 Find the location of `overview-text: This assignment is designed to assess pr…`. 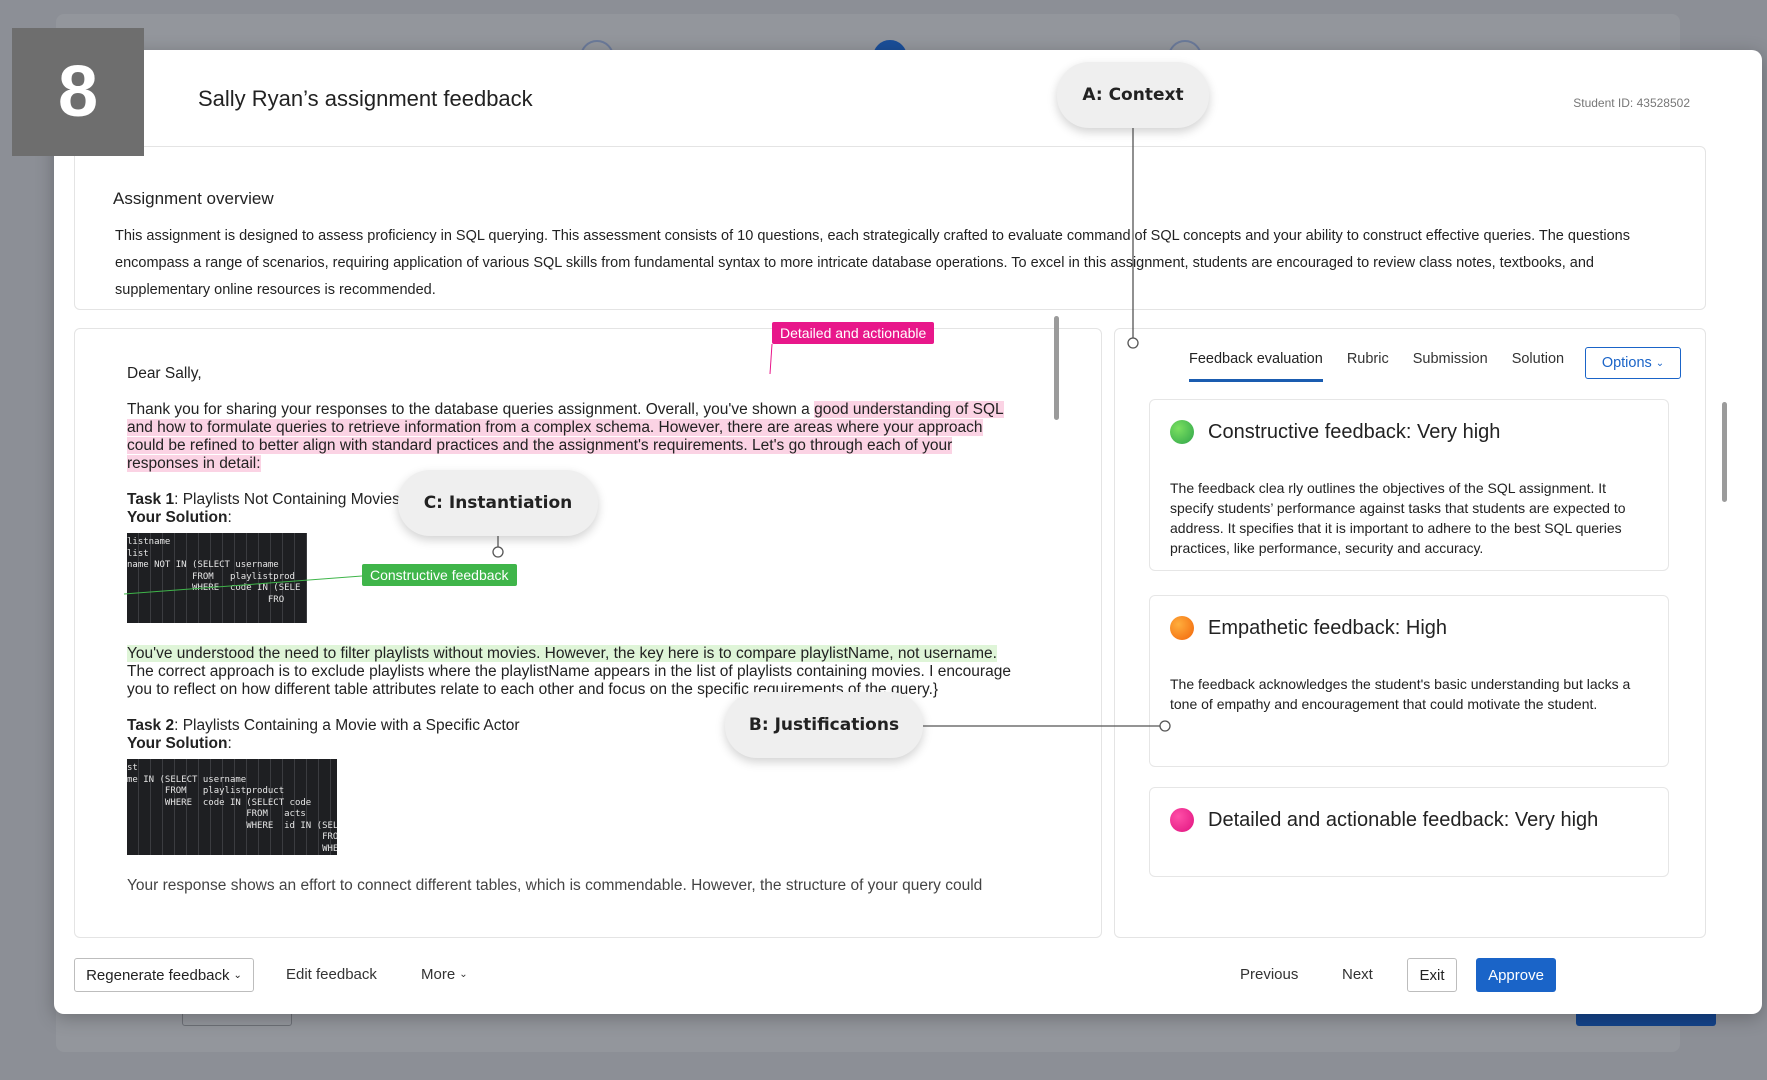

overview-text: This assignment is designed to assess pr… is located at coordinates (872, 263).